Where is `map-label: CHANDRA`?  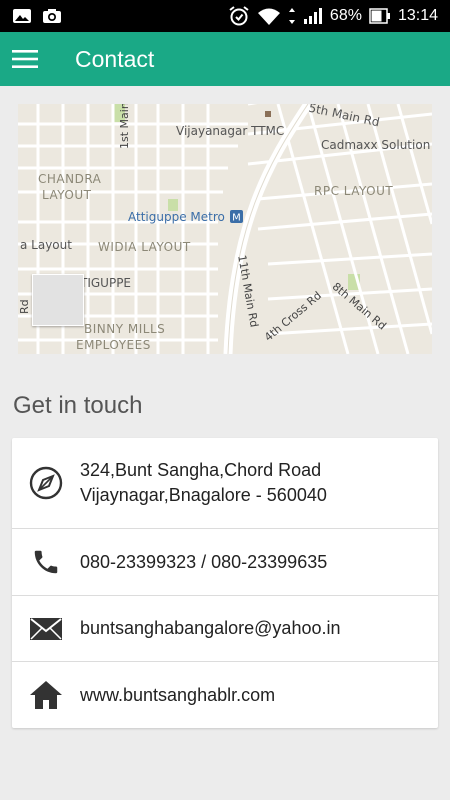
map-label: CHANDRA is located at coordinates (70, 179).